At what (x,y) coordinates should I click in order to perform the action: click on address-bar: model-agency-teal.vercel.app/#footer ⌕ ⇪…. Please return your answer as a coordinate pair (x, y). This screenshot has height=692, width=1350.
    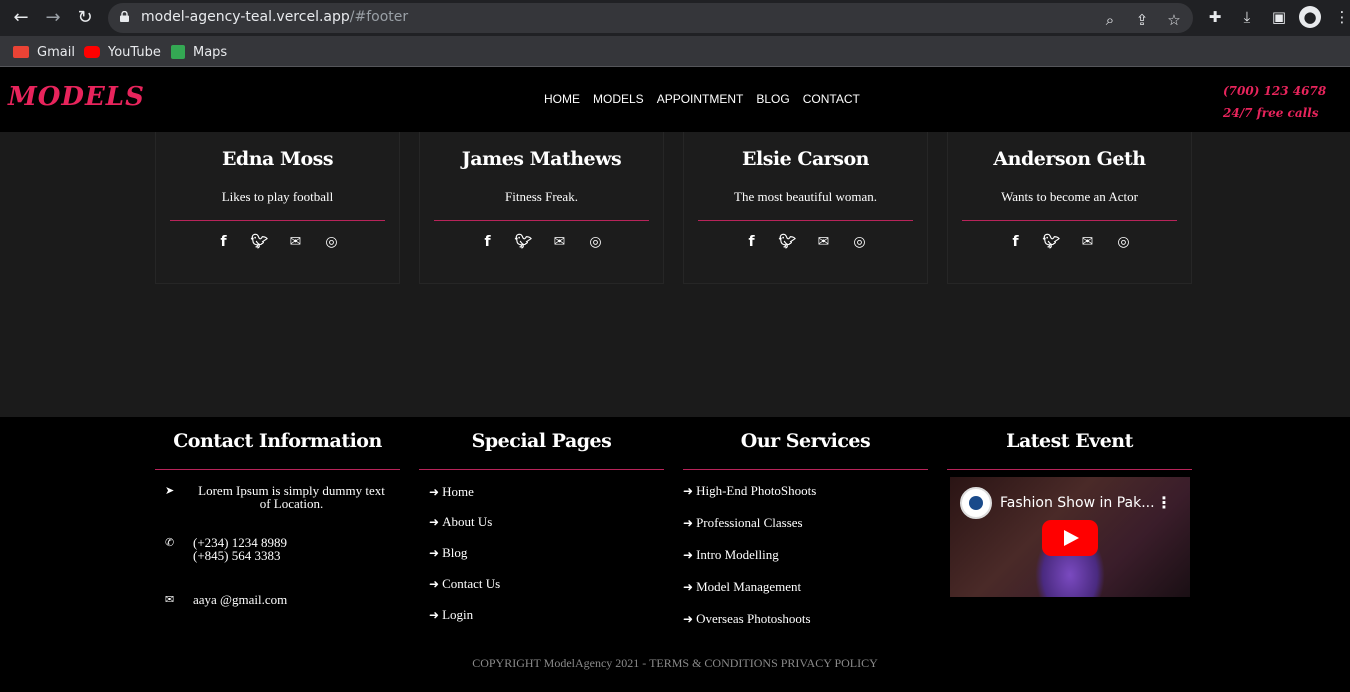
    Looking at the image, I should click on (650, 18).